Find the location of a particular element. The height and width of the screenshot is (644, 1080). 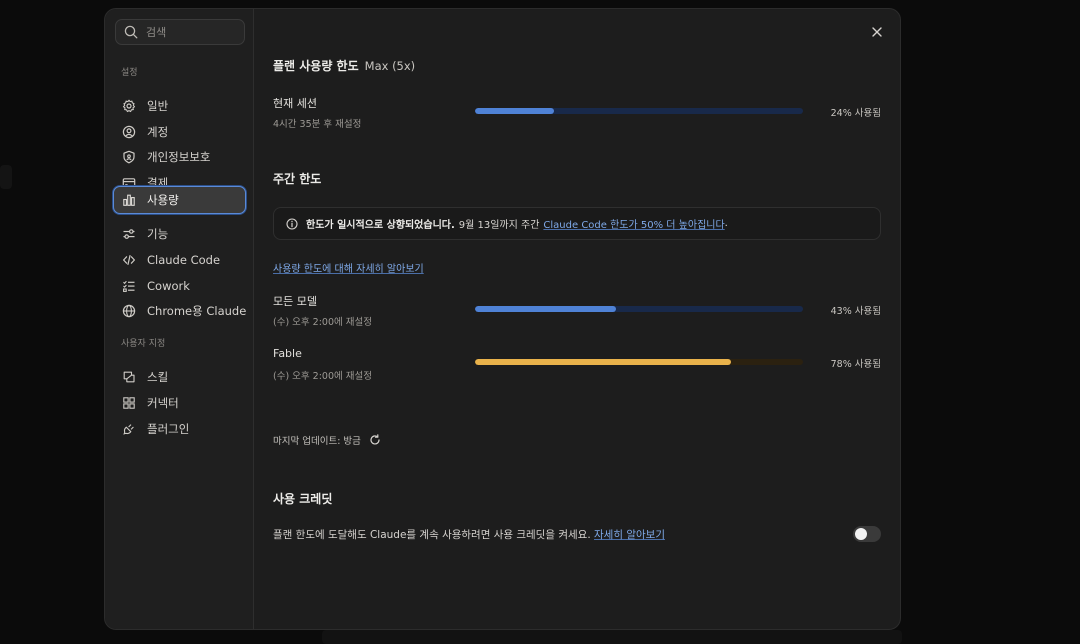

all-models-title: 모든 모델 is located at coordinates (295, 301).